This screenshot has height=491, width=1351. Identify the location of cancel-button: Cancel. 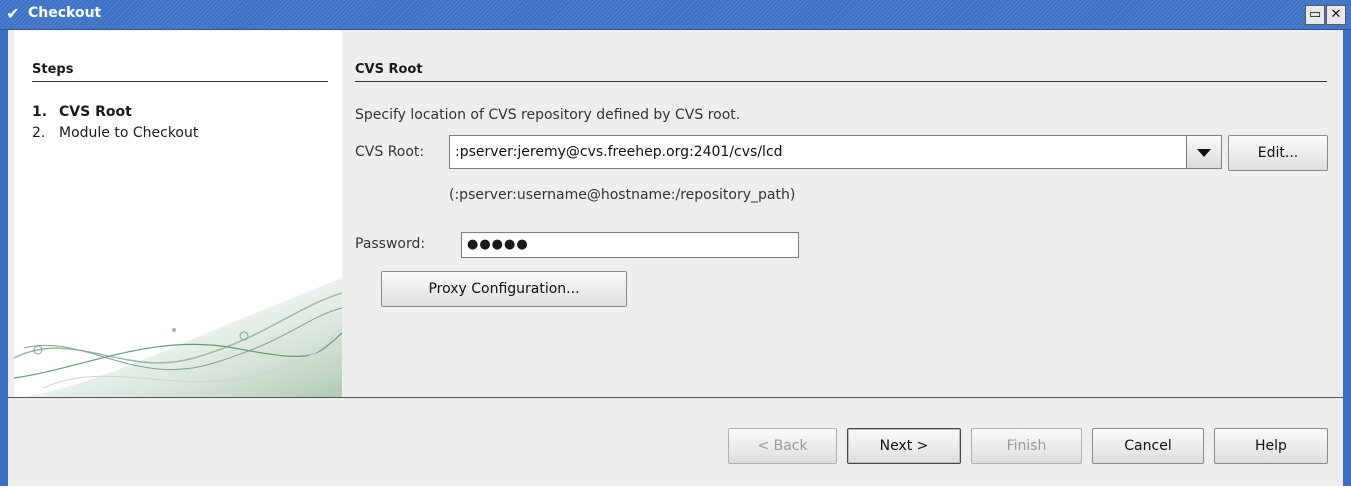
(1148, 446).